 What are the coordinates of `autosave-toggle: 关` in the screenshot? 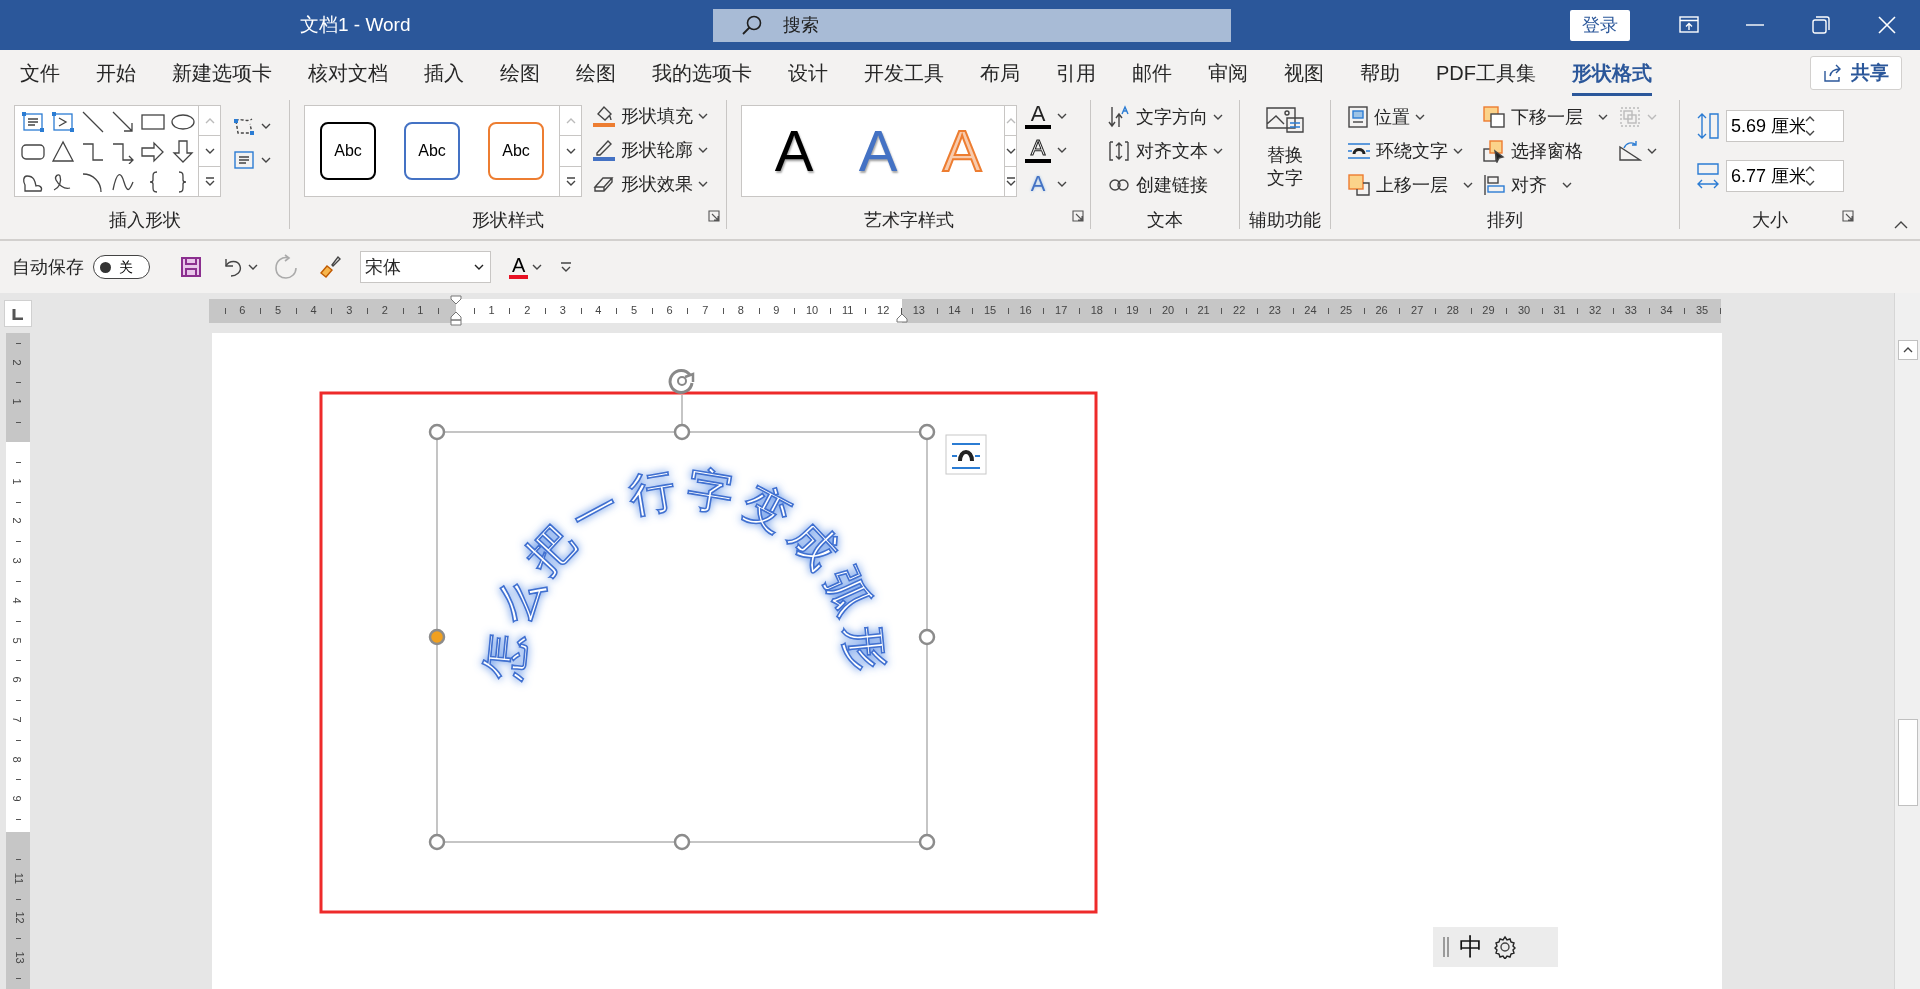 It's located at (121, 267).